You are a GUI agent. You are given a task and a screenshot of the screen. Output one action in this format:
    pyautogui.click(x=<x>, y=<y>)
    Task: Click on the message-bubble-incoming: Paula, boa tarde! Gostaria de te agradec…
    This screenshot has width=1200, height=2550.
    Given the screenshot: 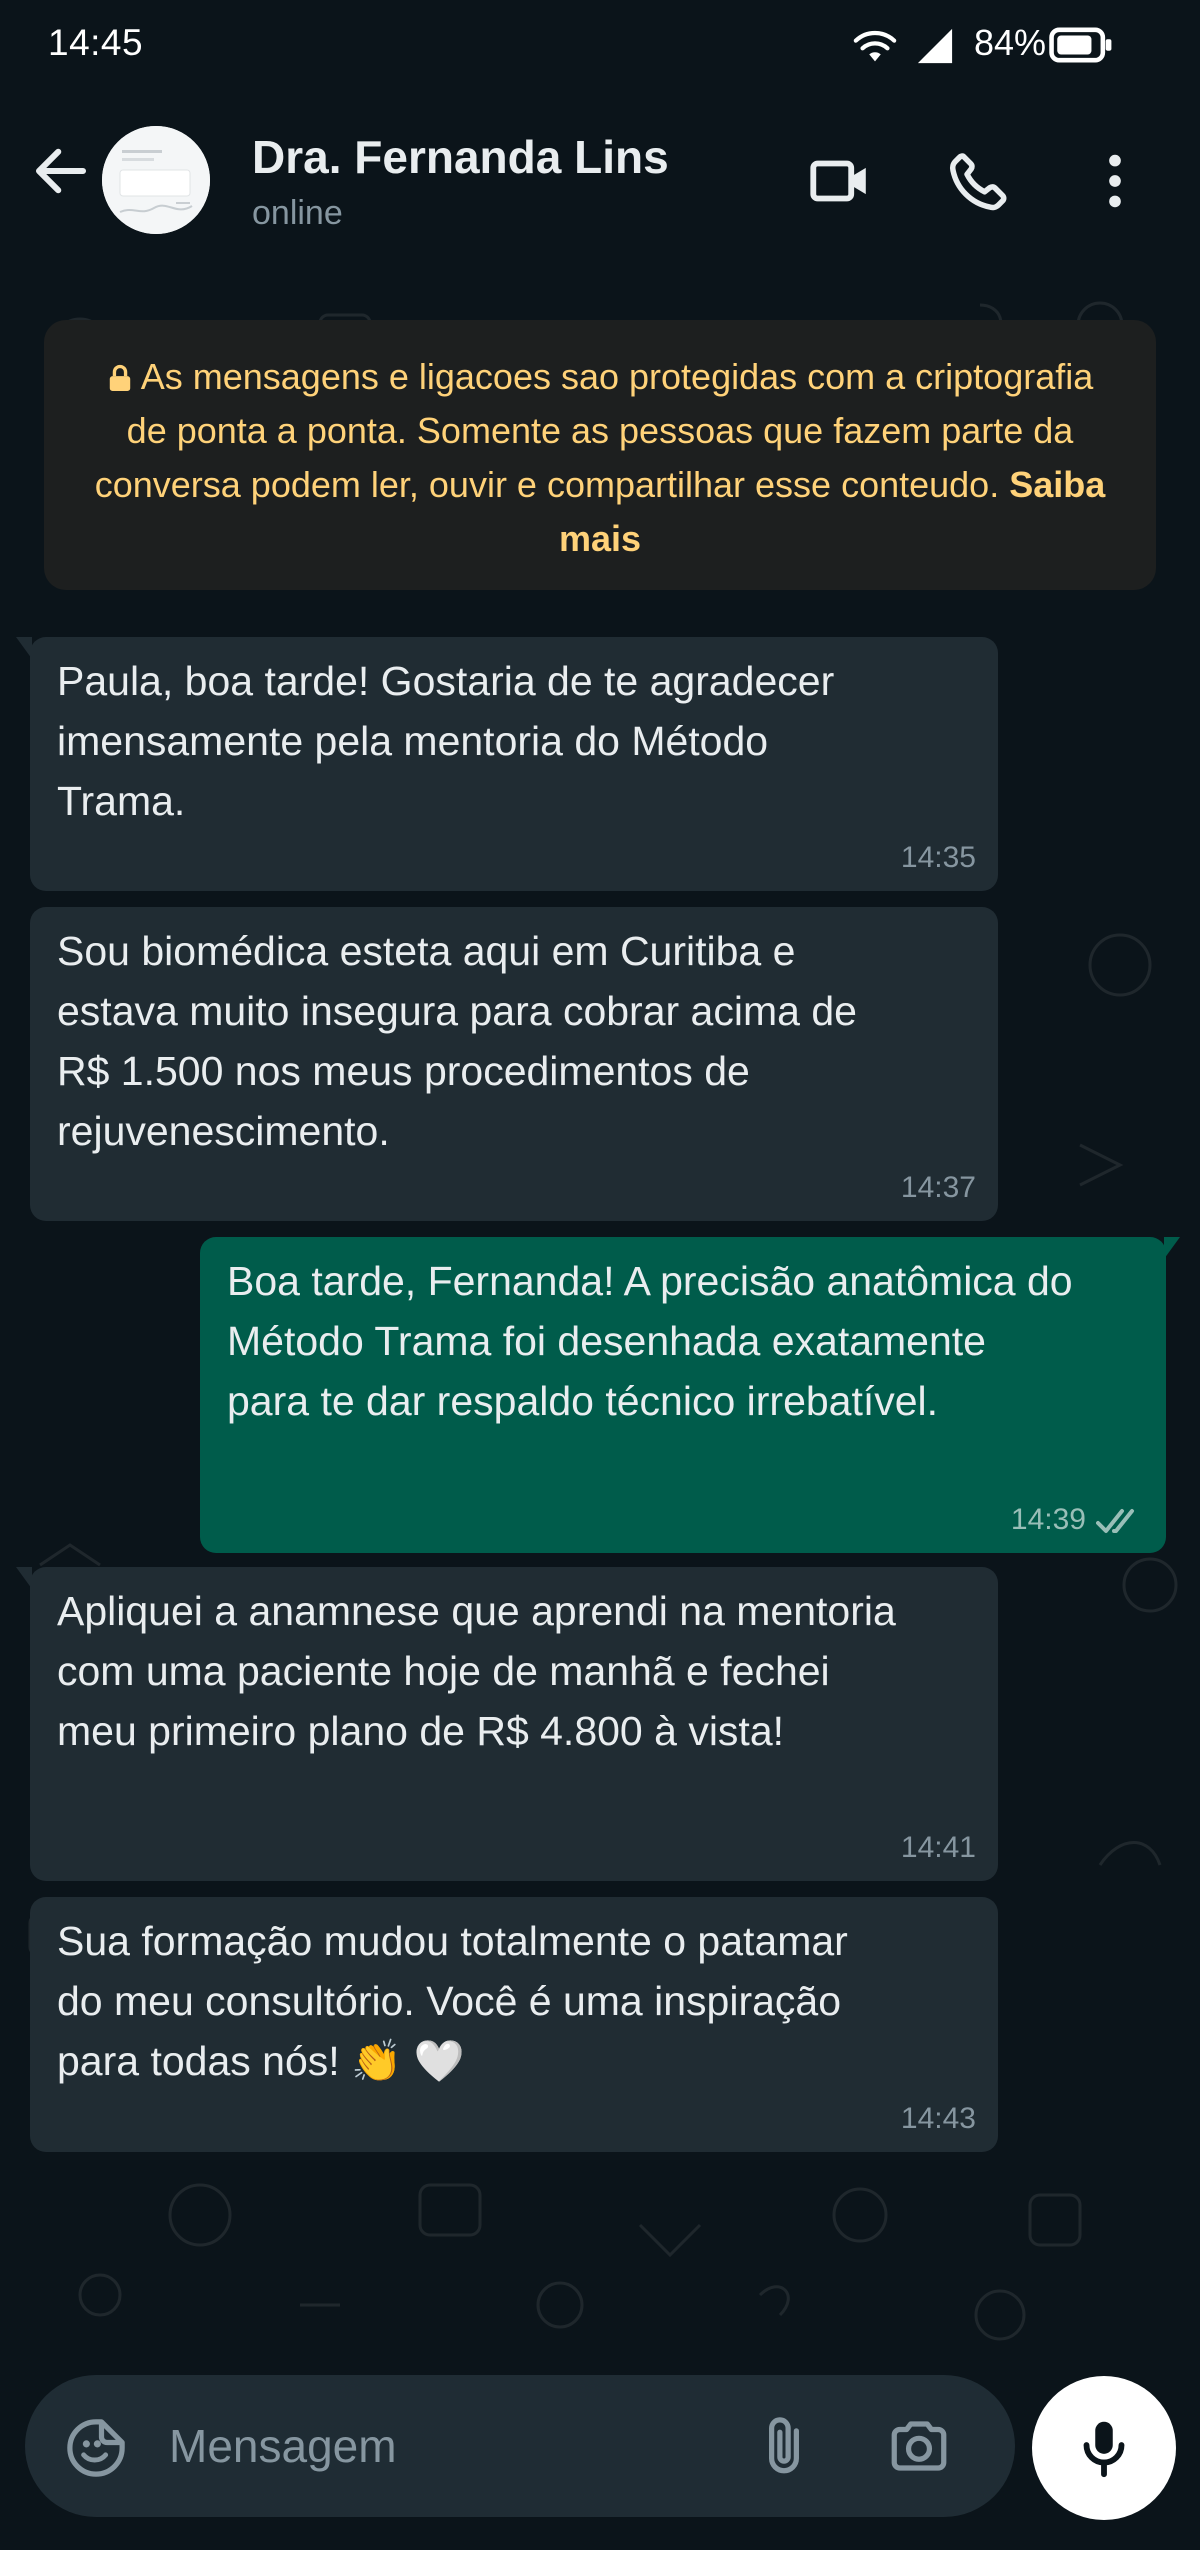 What is the action you would take?
    pyautogui.click(x=507, y=764)
    